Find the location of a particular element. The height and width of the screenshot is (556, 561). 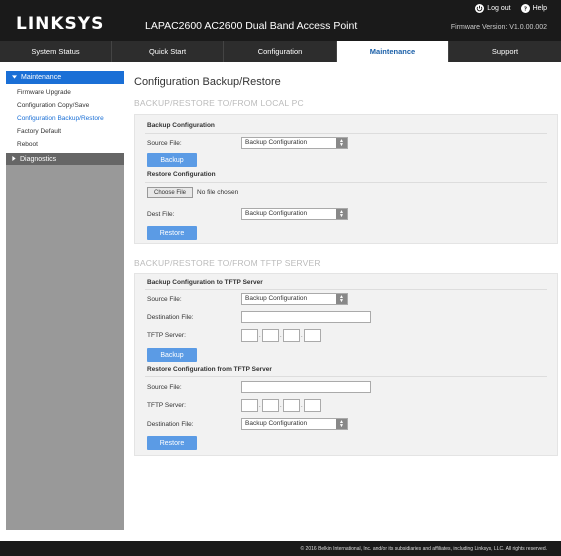

sidebar-item-configuration-copy-save: Configuration Copy/Save is located at coordinates (65, 105).